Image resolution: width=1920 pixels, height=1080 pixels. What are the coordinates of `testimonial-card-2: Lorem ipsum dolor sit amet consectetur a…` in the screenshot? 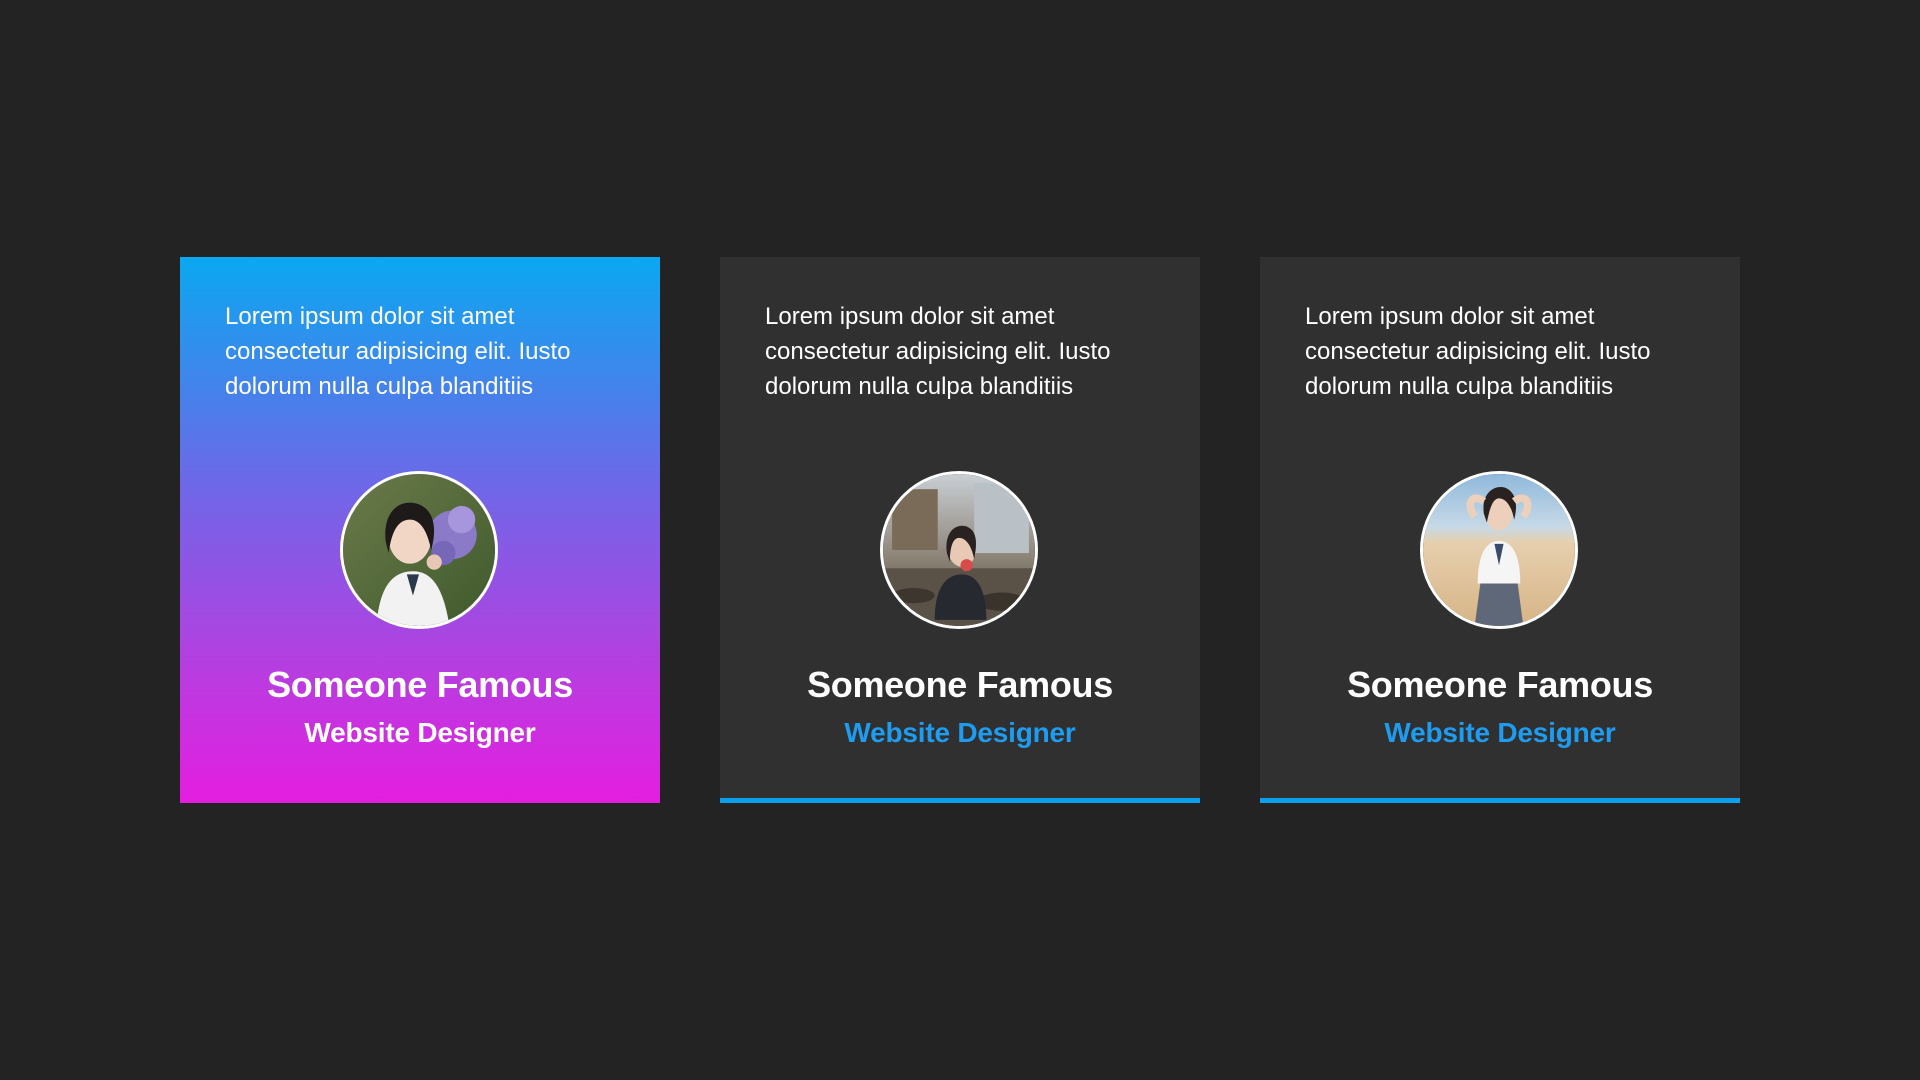 It's located at (960, 530).